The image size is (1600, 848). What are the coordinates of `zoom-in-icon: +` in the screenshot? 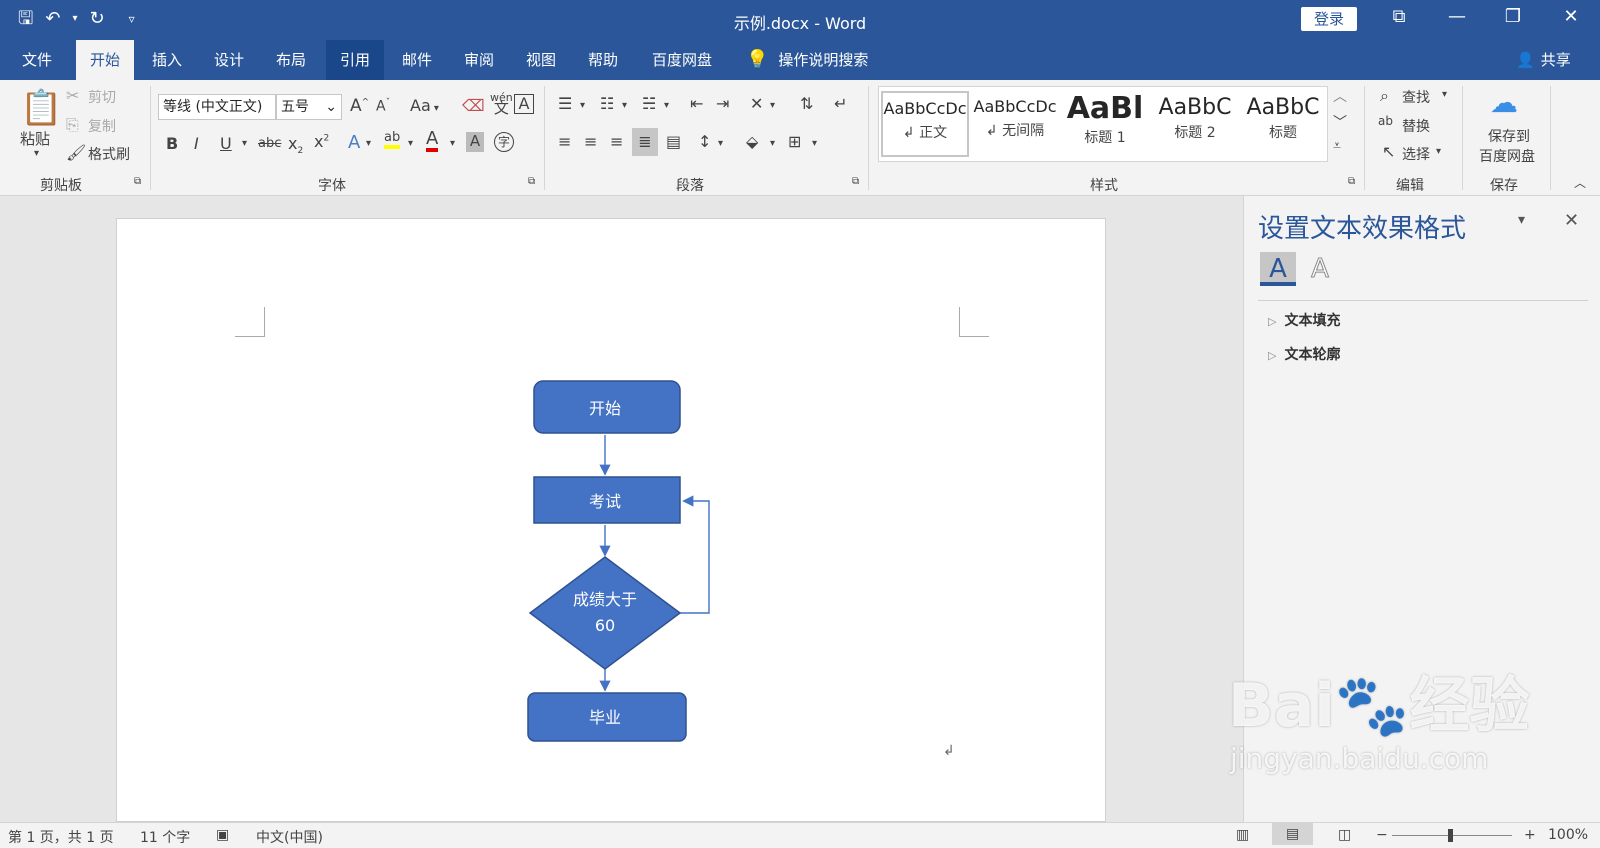 It's located at (1530, 835).